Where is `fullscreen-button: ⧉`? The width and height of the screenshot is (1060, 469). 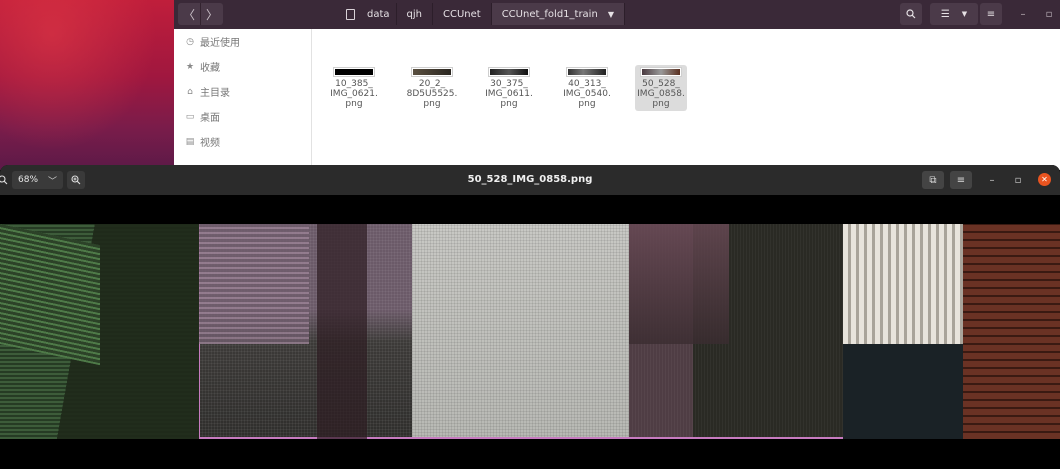
fullscreen-button: ⧉ is located at coordinates (933, 180).